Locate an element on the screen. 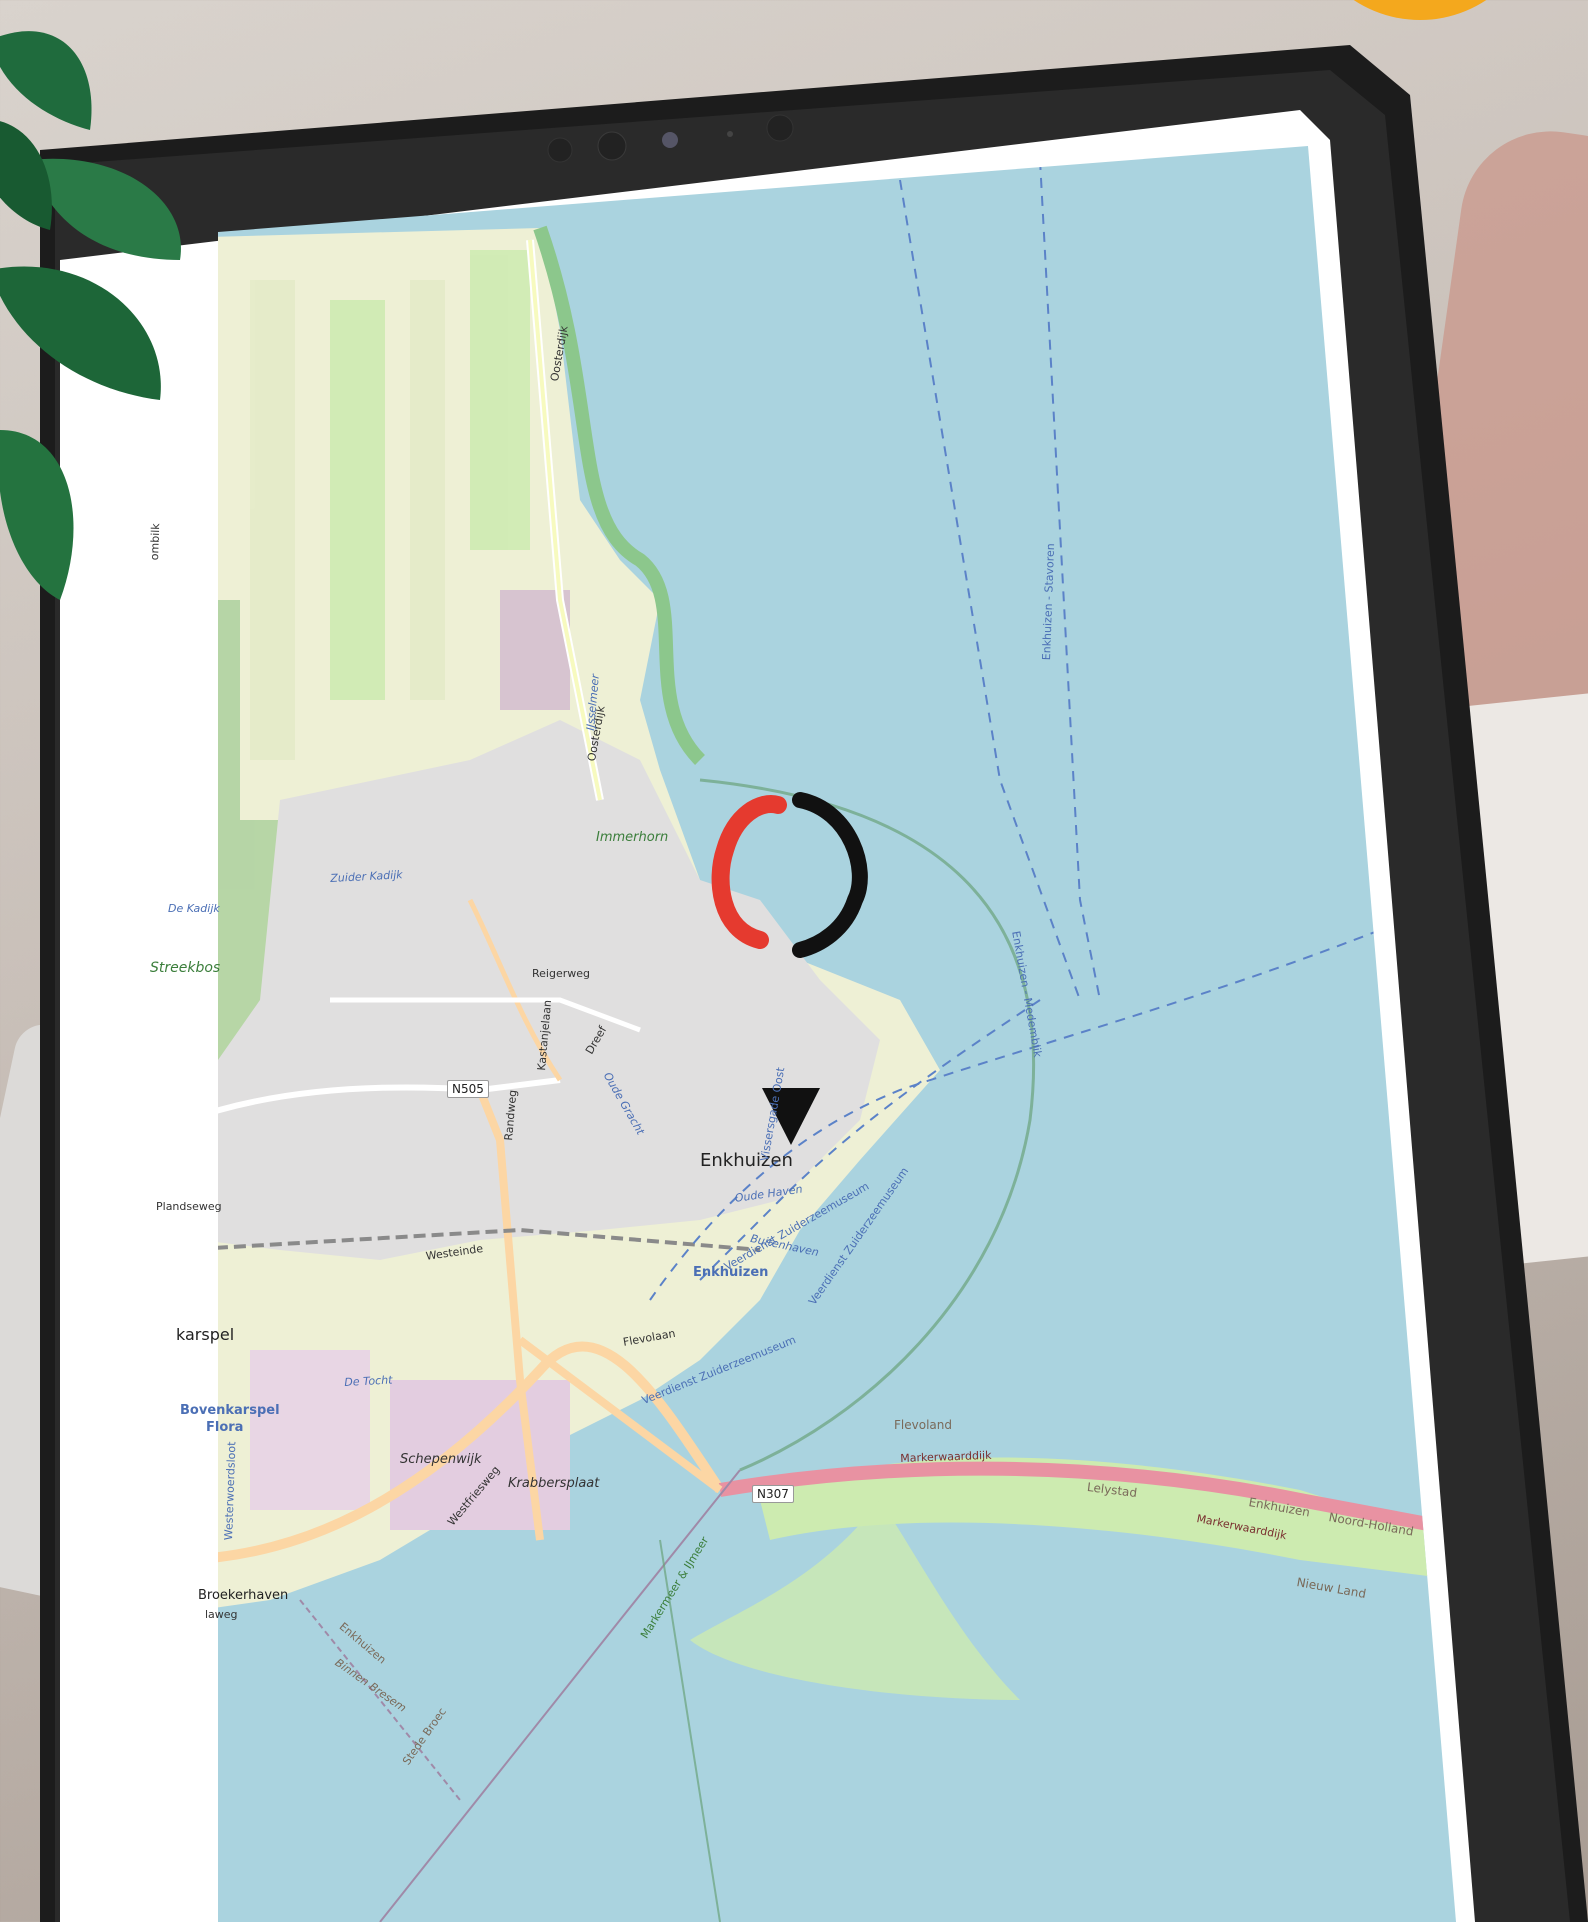 The height and width of the screenshot is (1922, 1588). place-label-streekbos: Streekbos is located at coordinates (185, 968).